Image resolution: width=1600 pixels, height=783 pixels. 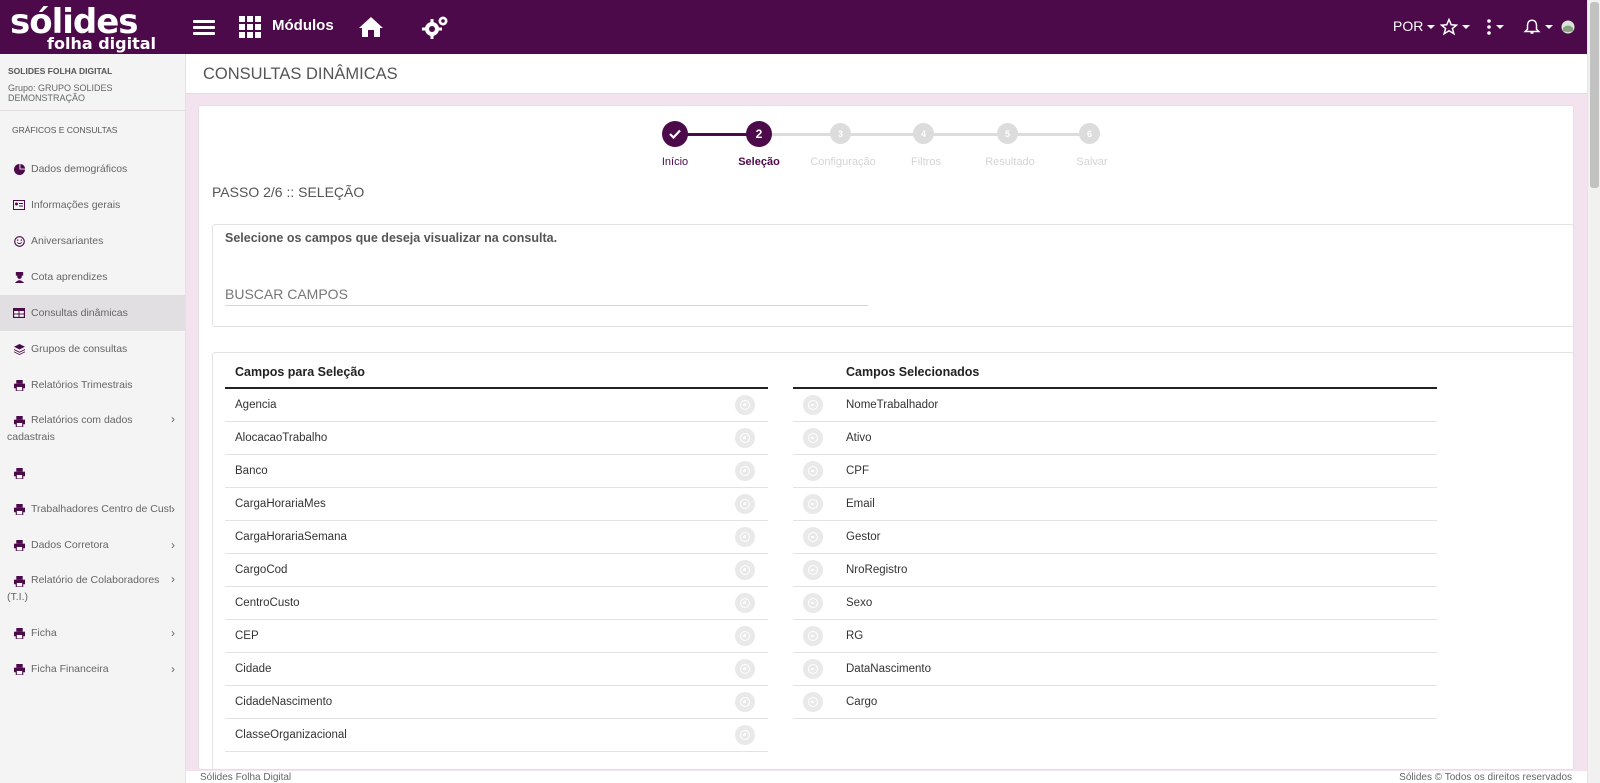 What do you see at coordinates (496, 504) in the screenshot?
I see `available-field-row: CargaHorariaMes` at bounding box center [496, 504].